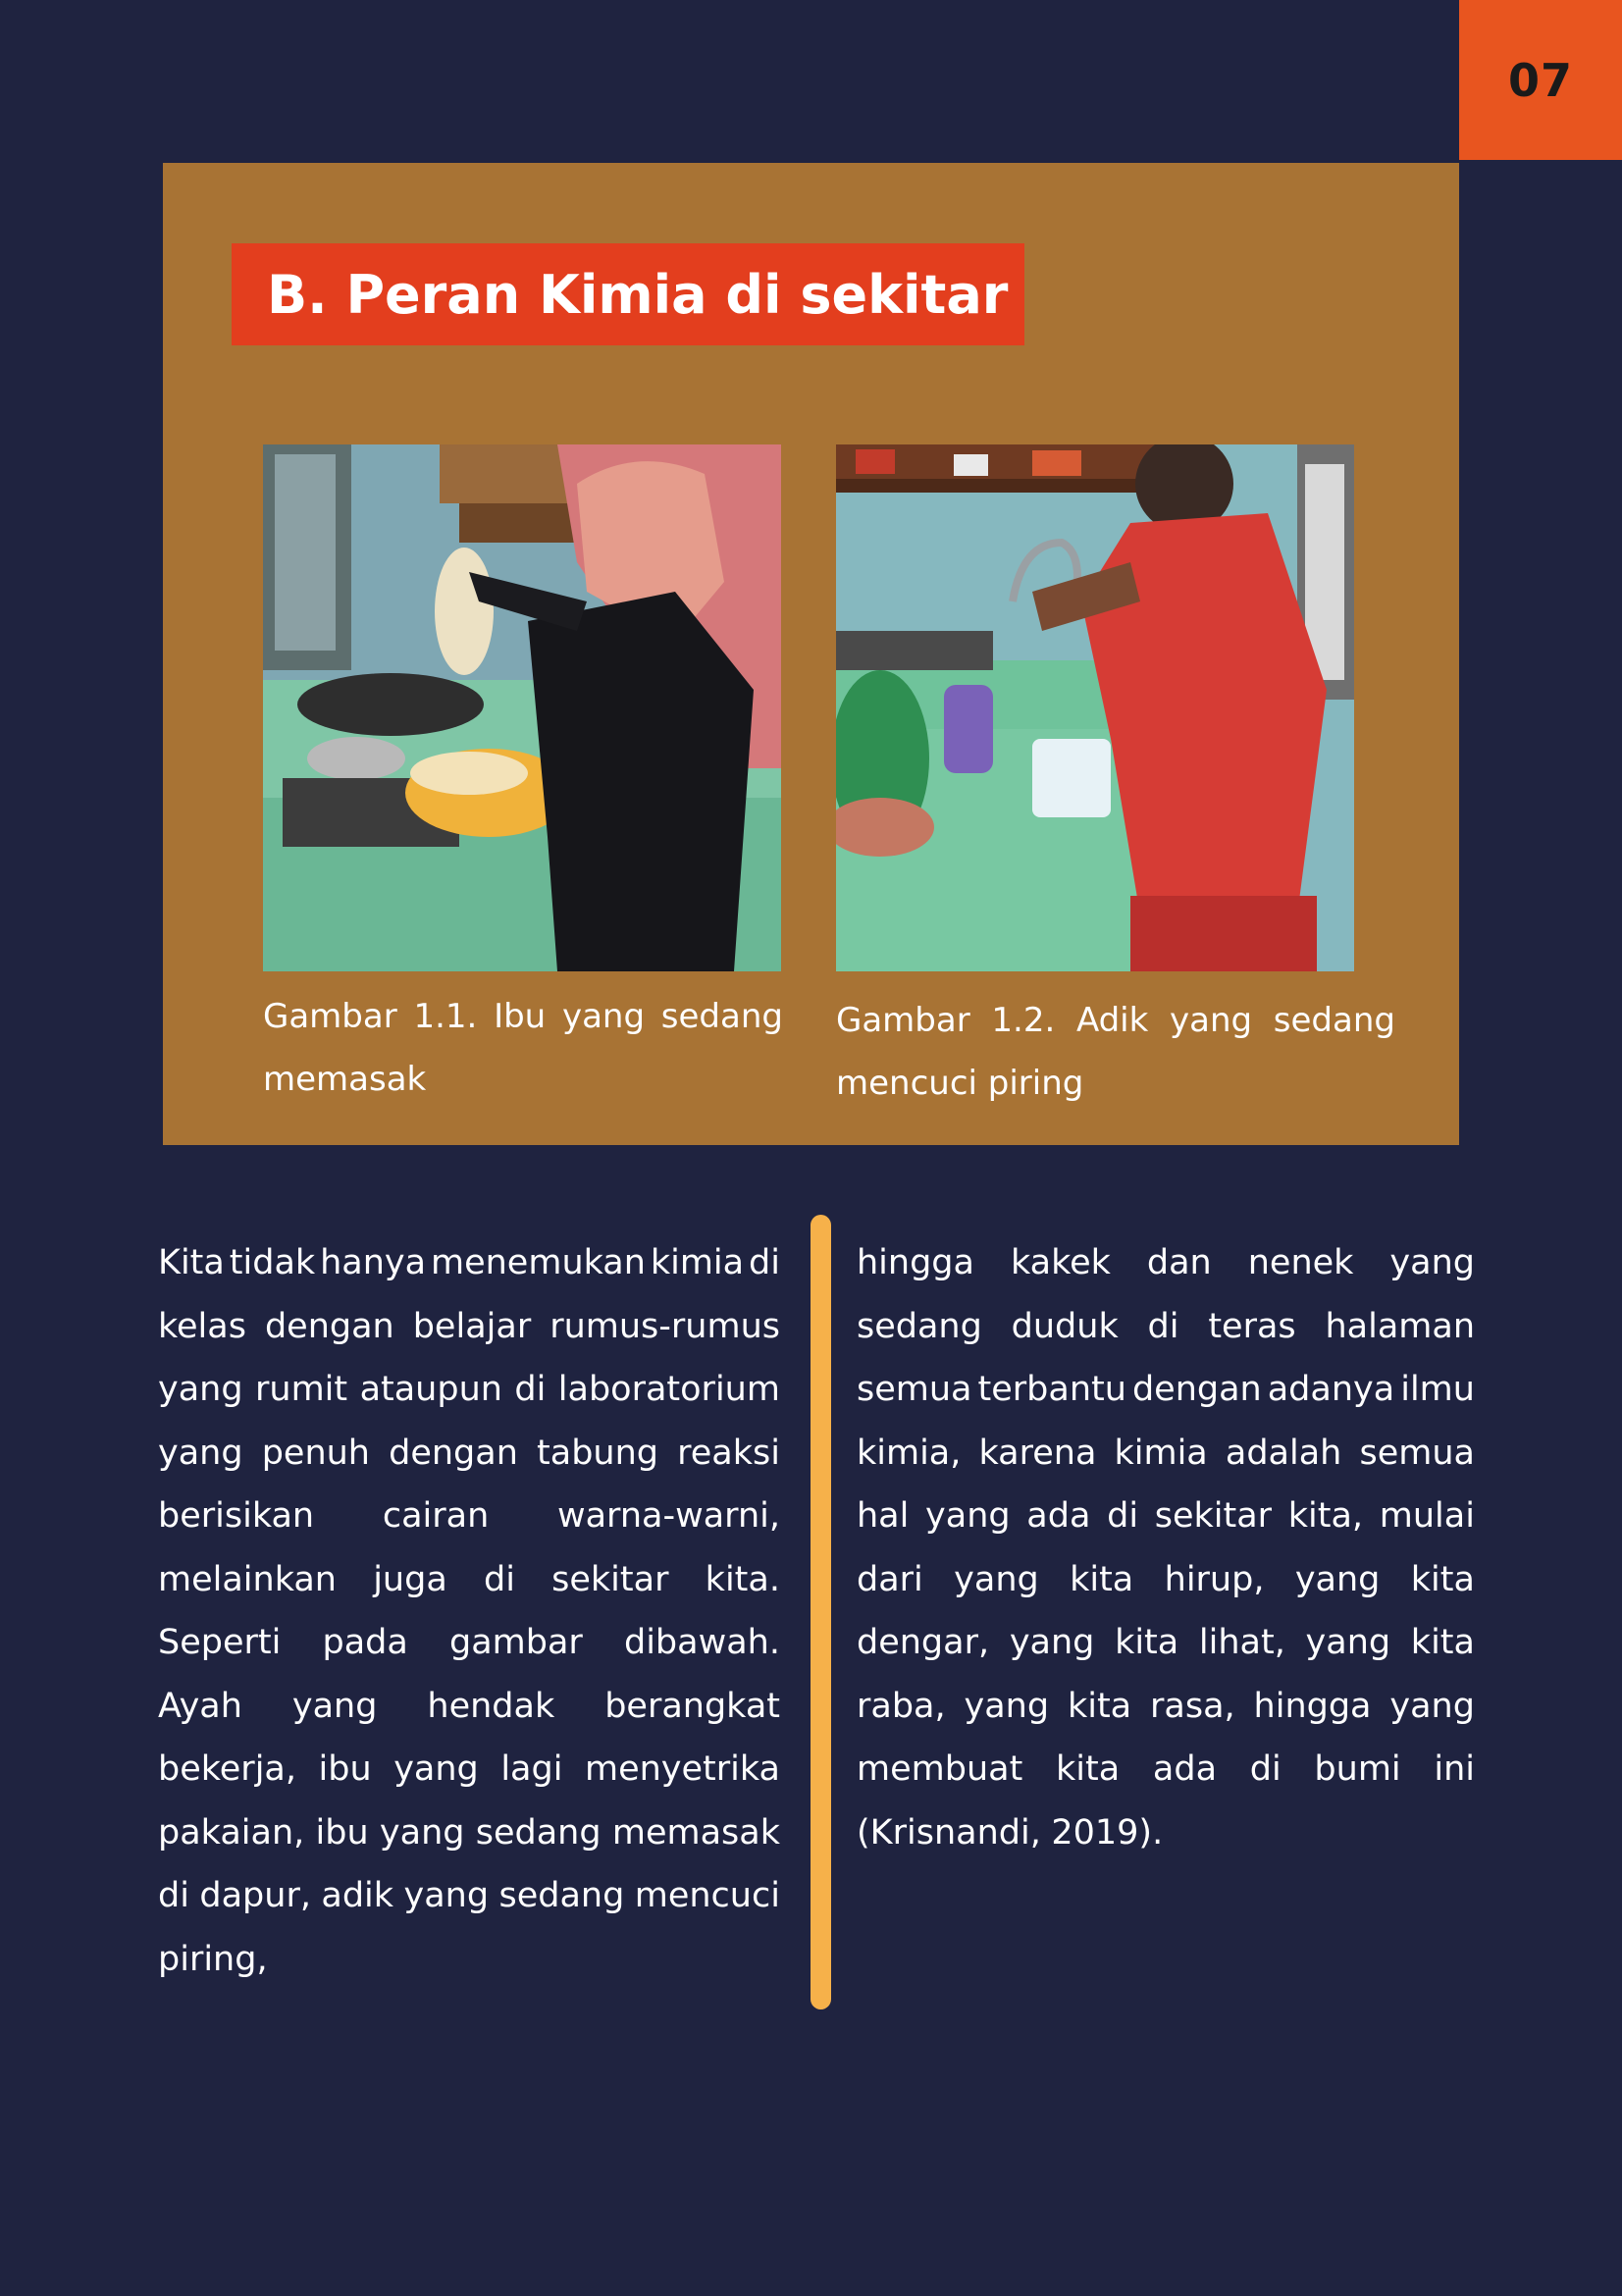 This screenshot has width=1622, height=2296. What do you see at coordinates (469, 1579) in the screenshot?
I see `body-text-line: melainkan juga di sekitar kita.` at bounding box center [469, 1579].